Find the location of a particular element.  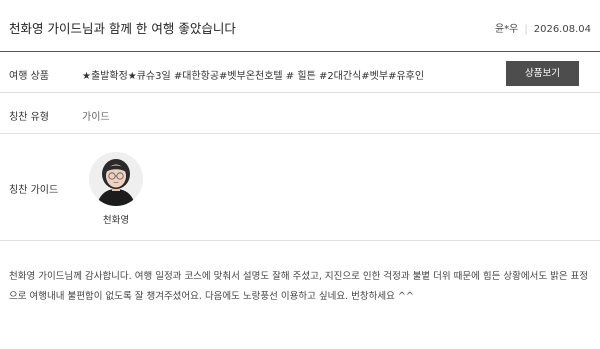

praise-type-row: 칭찬 유형 가이드 is located at coordinates (300, 113).